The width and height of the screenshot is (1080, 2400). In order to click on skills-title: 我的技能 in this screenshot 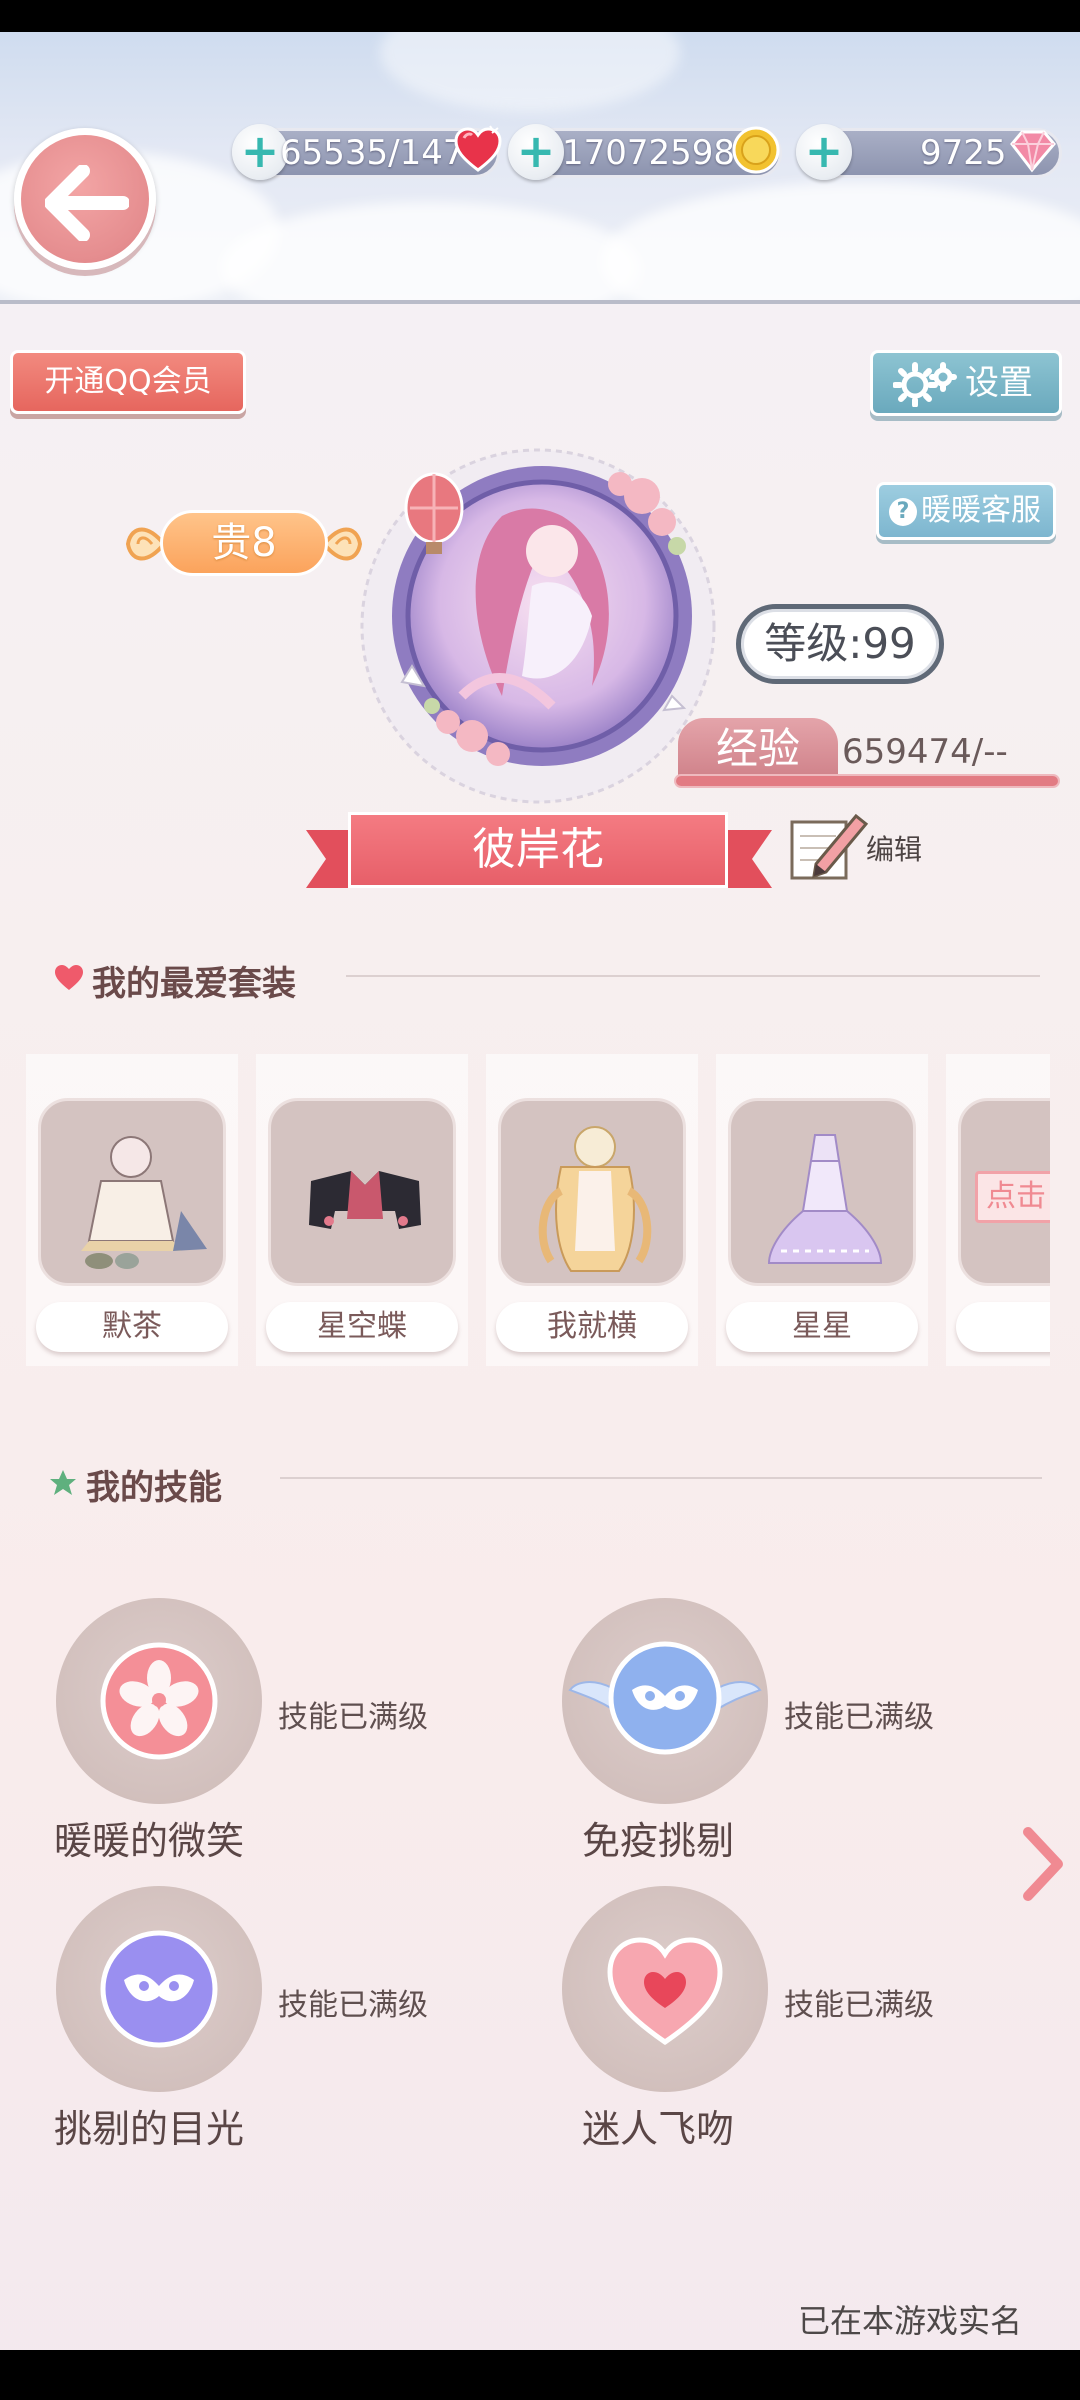, I will do `click(154, 1488)`.